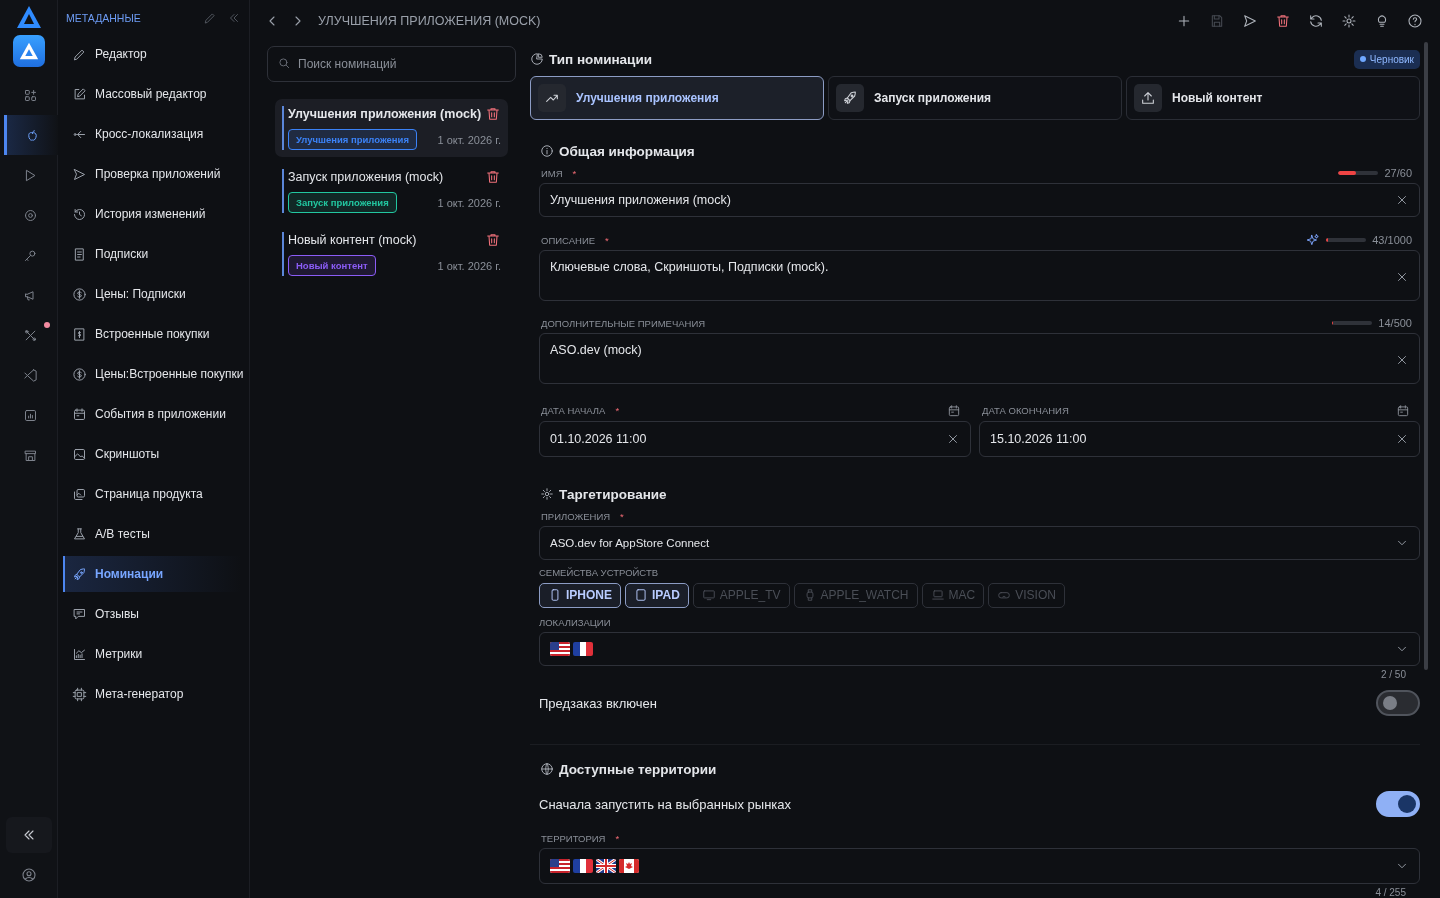 This screenshot has width=1440, height=898. I want to click on sidebar-item: Цены: Подписки, so click(152, 294).